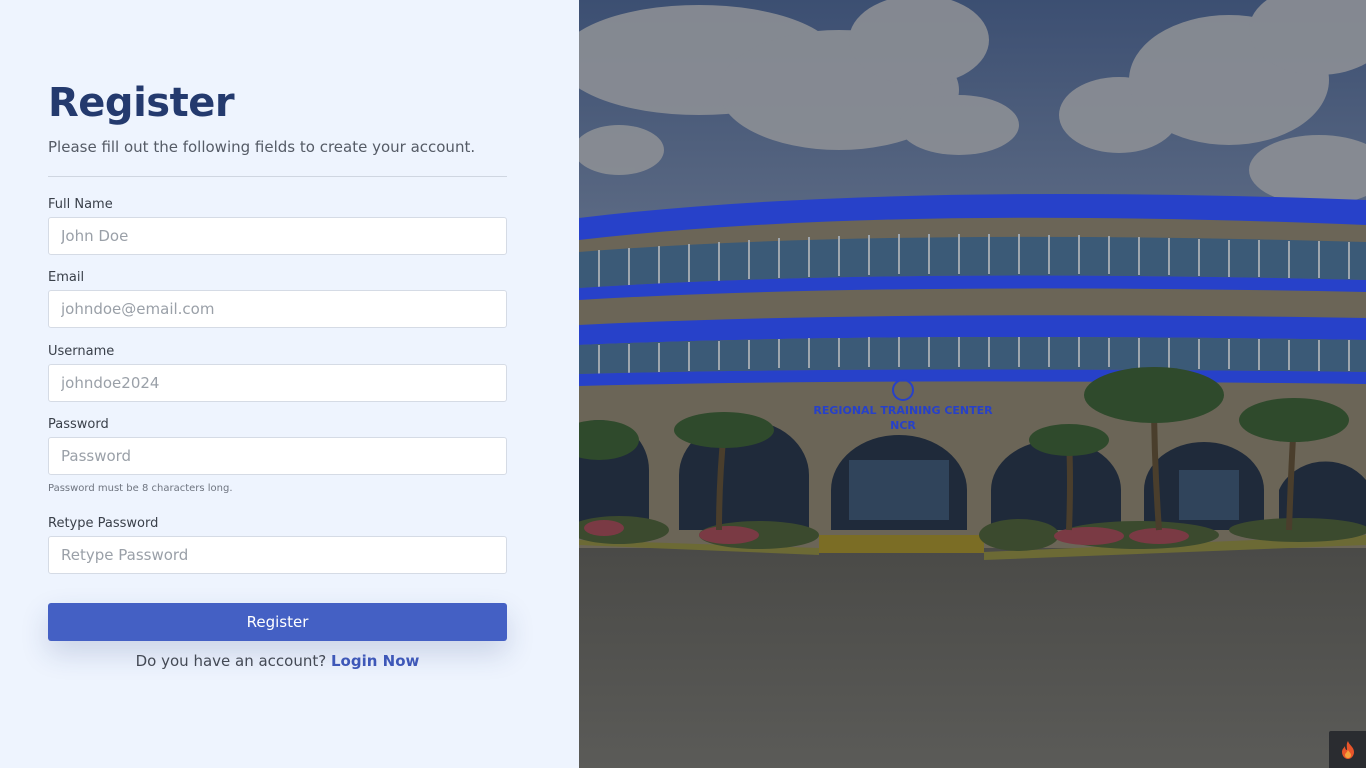 The image size is (1366, 768). Describe the element at coordinates (277, 309) in the screenshot. I see `email-input` at that location.